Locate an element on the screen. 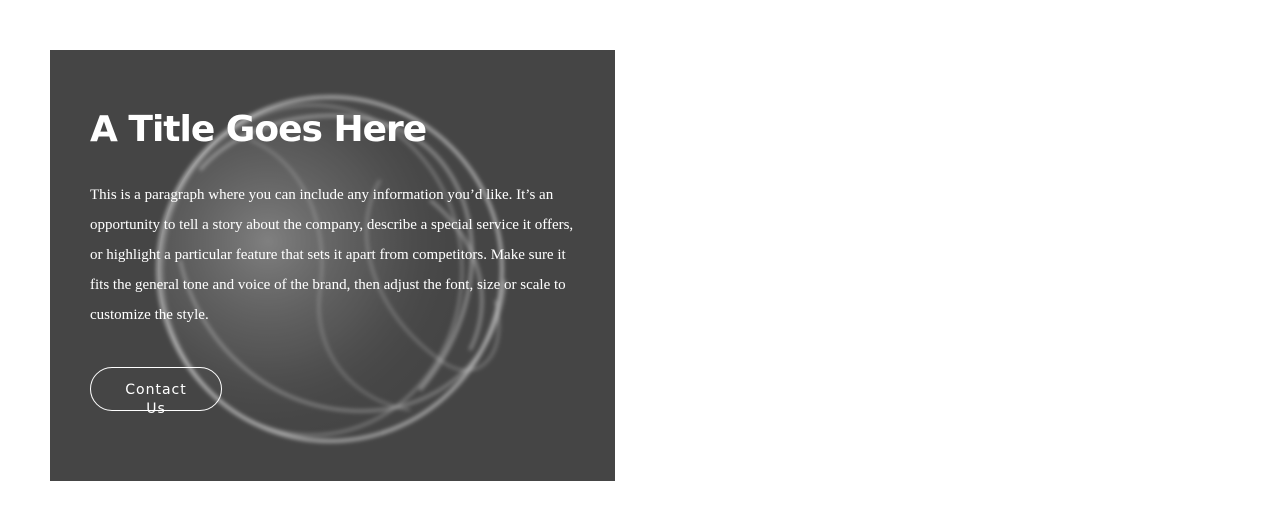  contact-us-button: Contact Us is located at coordinates (156, 392).